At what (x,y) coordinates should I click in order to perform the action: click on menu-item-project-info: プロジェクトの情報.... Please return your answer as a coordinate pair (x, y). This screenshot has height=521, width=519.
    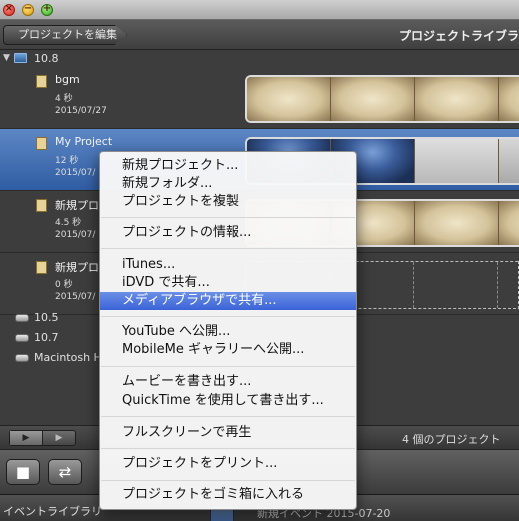
    Looking at the image, I should click on (228, 233).